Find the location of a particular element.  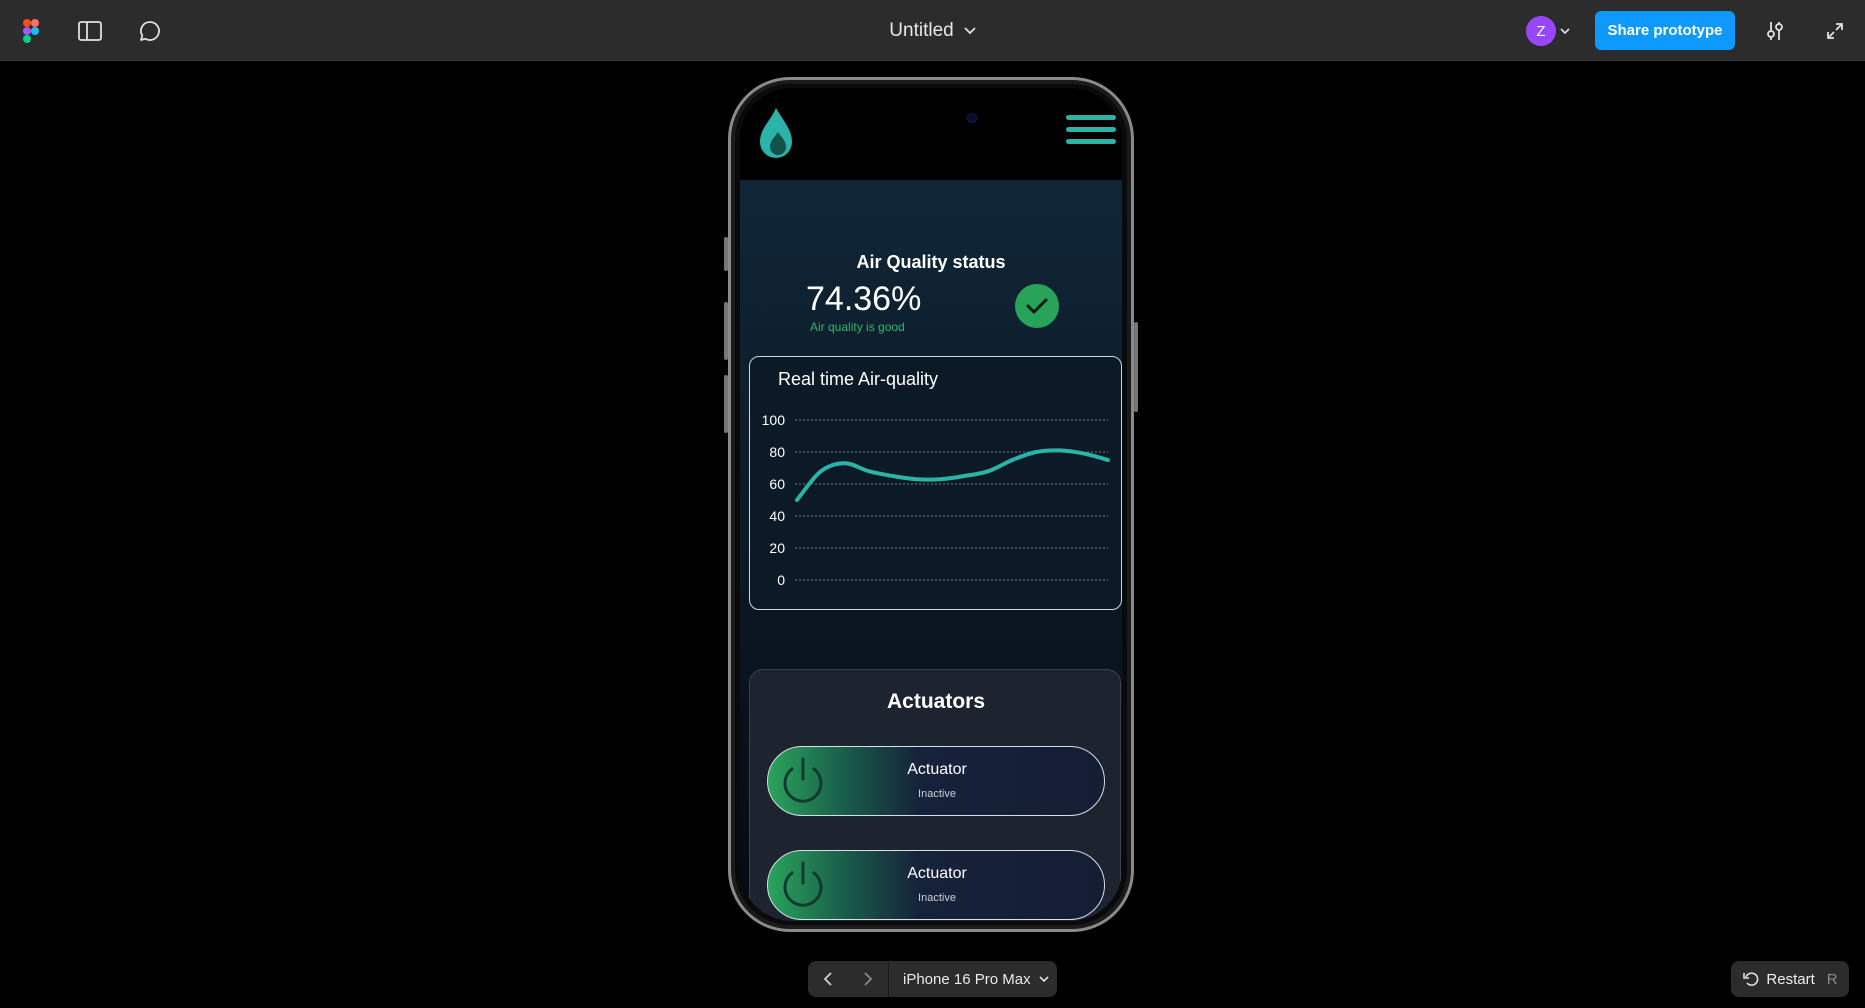

actuators-title: Actuators is located at coordinates (936, 701).